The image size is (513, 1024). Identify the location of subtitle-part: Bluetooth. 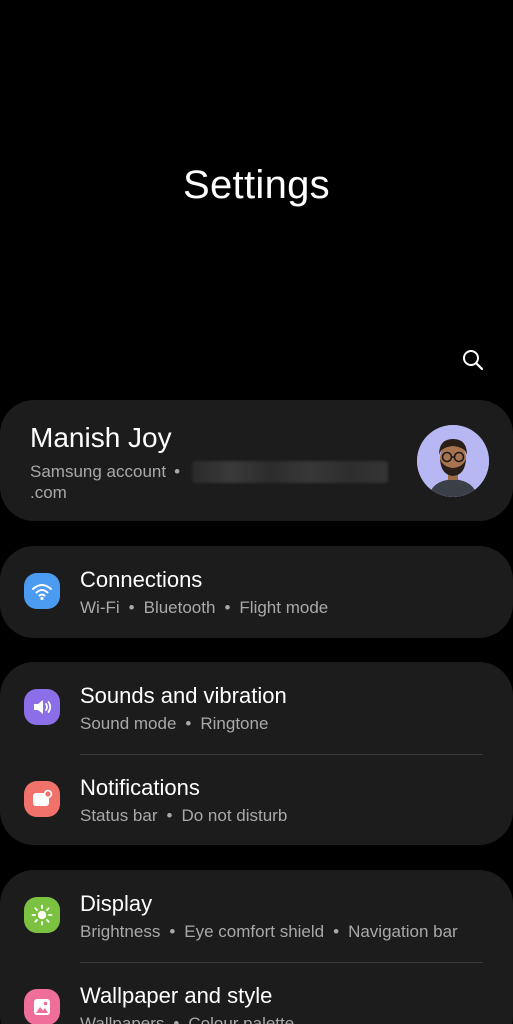
(179, 607).